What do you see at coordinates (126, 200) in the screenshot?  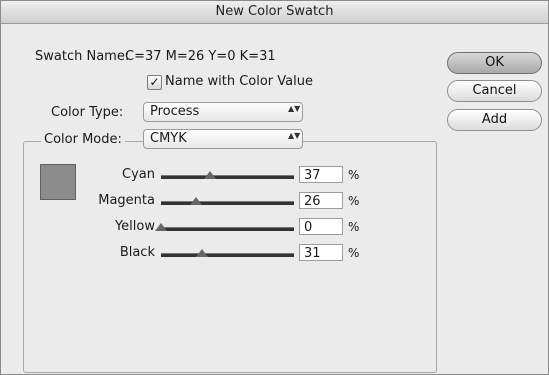 I see `magenta-label: Magenta` at bounding box center [126, 200].